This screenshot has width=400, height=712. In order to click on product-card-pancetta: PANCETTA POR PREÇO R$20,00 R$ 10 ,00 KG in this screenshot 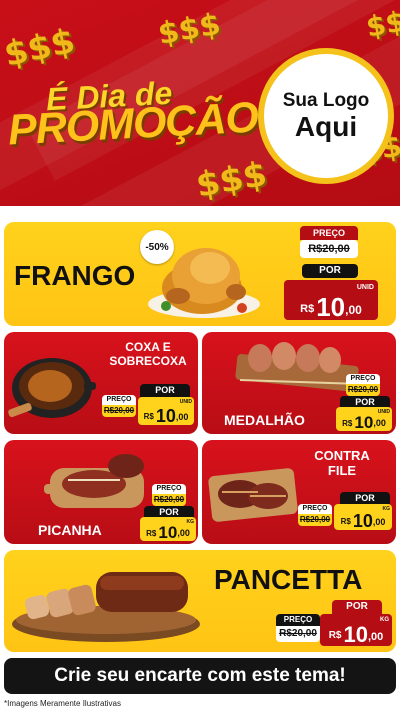, I will do `click(200, 601)`.